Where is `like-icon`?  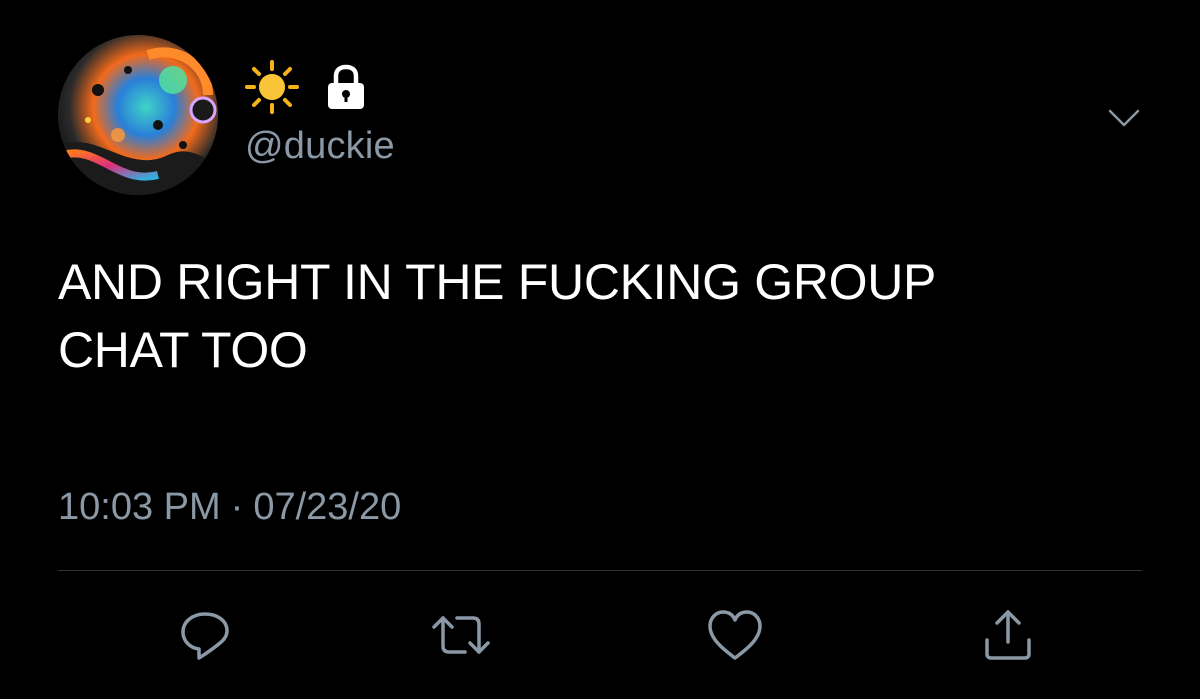 like-icon is located at coordinates (735, 635).